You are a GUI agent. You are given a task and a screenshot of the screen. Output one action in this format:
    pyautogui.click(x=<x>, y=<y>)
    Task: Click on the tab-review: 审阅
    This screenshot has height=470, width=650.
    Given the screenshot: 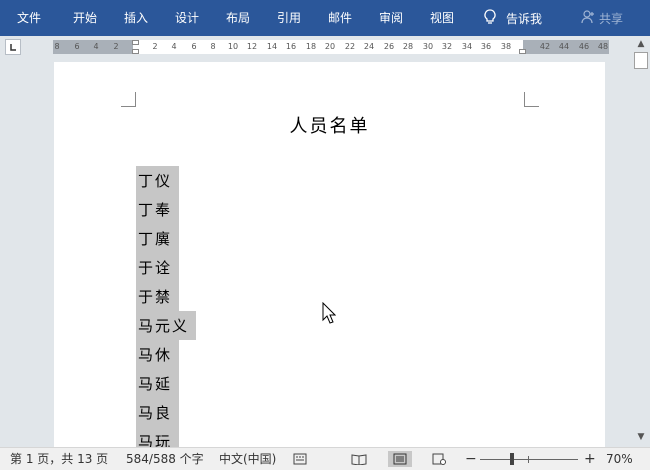 What is the action you would take?
    pyautogui.click(x=391, y=18)
    